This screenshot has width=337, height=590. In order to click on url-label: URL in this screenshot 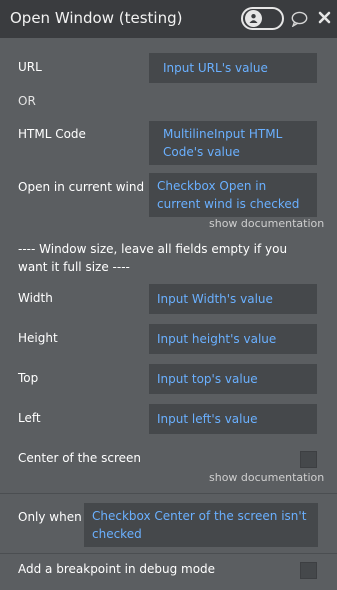, I will do `click(30, 67)`.